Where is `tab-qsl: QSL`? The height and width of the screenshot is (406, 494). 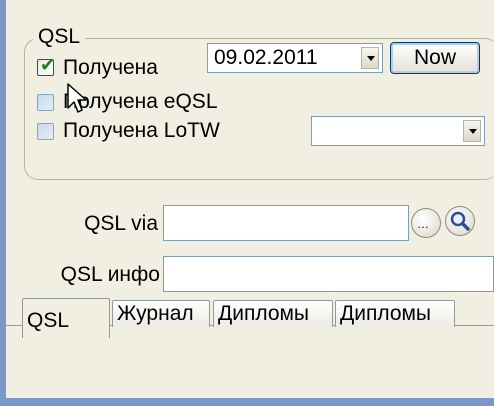 tab-qsl: QSL is located at coordinates (66, 318).